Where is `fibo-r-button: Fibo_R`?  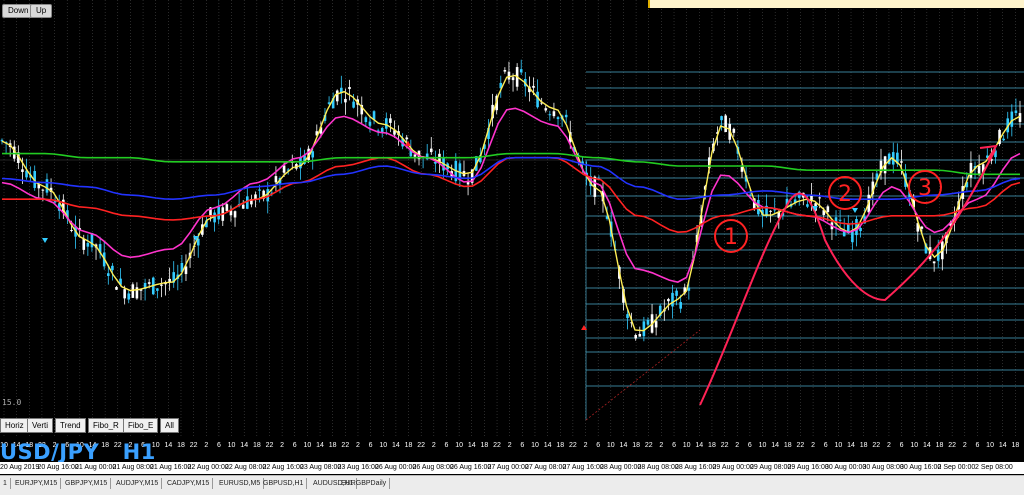 fibo-r-button: Fibo_R is located at coordinates (106, 425).